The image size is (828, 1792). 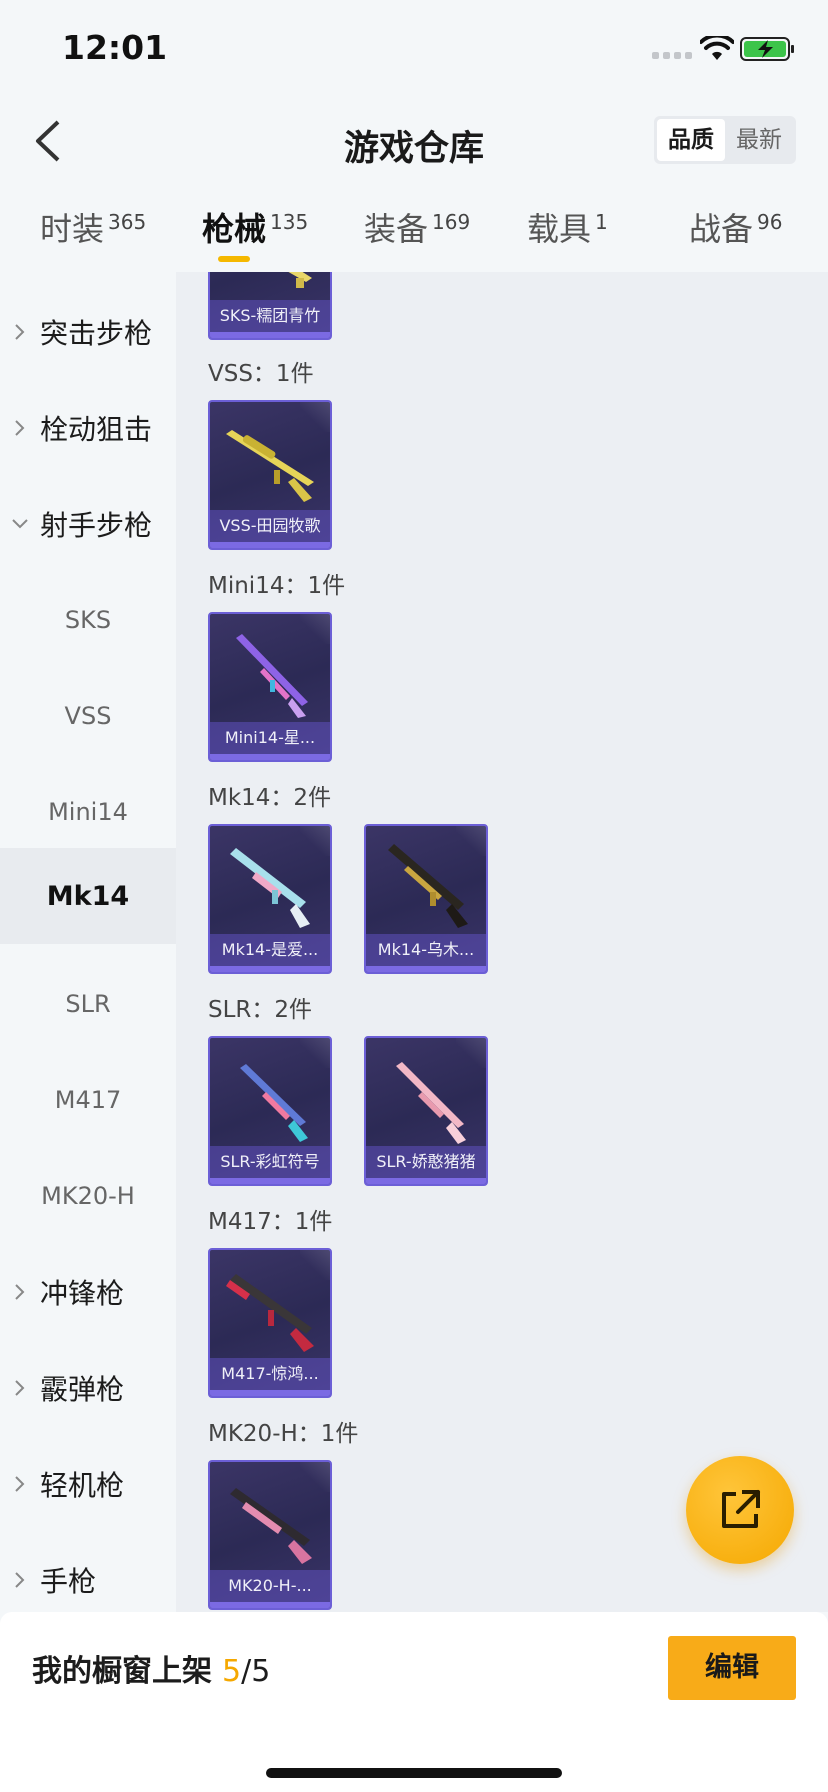 I want to click on tab-count: 169, so click(x=451, y=222).